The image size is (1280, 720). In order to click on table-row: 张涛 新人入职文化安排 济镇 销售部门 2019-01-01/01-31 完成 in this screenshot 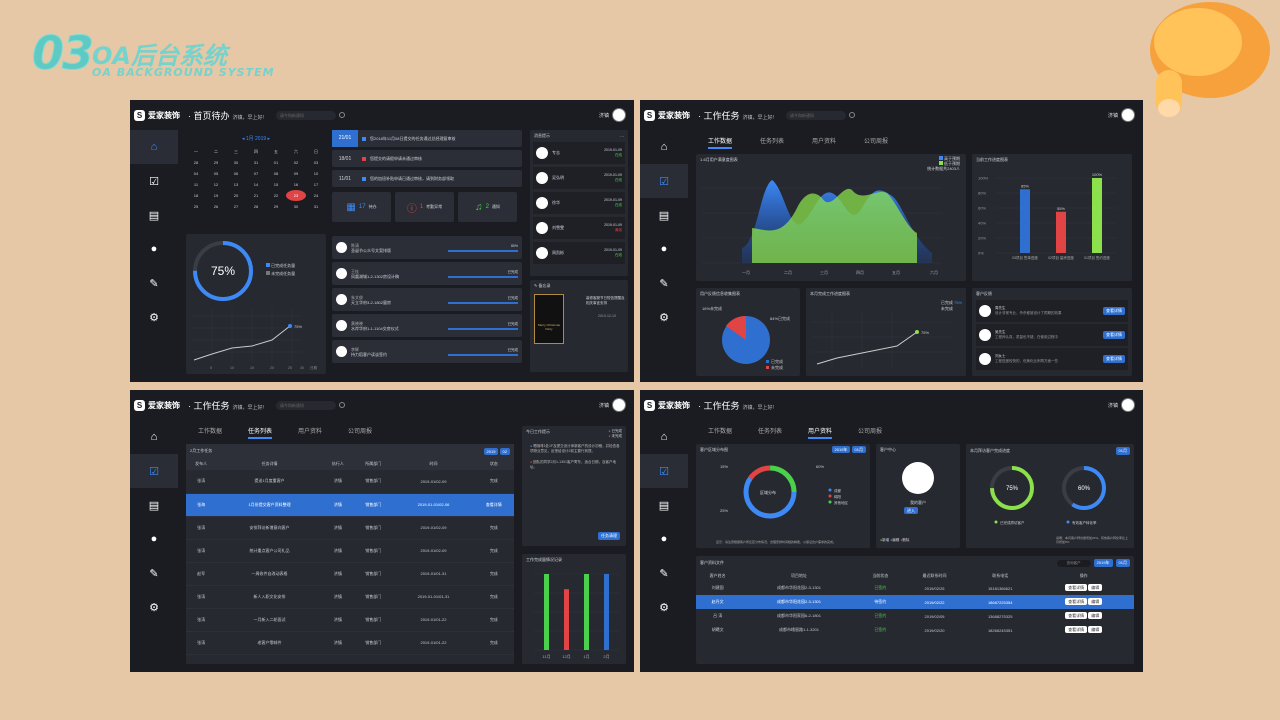, I will do `click(350, 596)`.